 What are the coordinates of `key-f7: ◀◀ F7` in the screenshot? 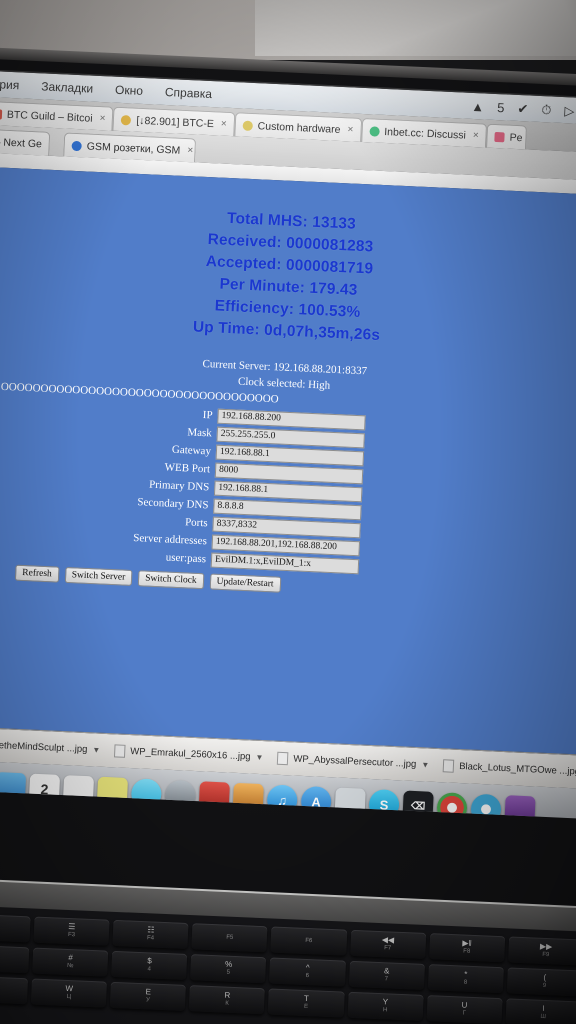 It's located at (387, 944).